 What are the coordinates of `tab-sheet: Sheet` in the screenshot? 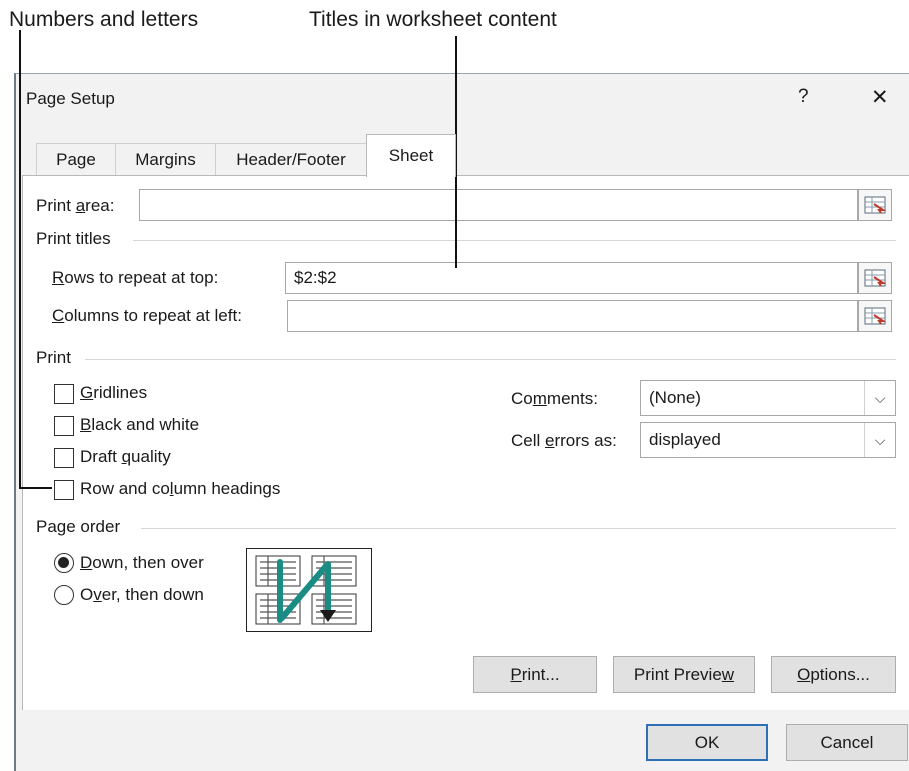 It's located at (411, 155).